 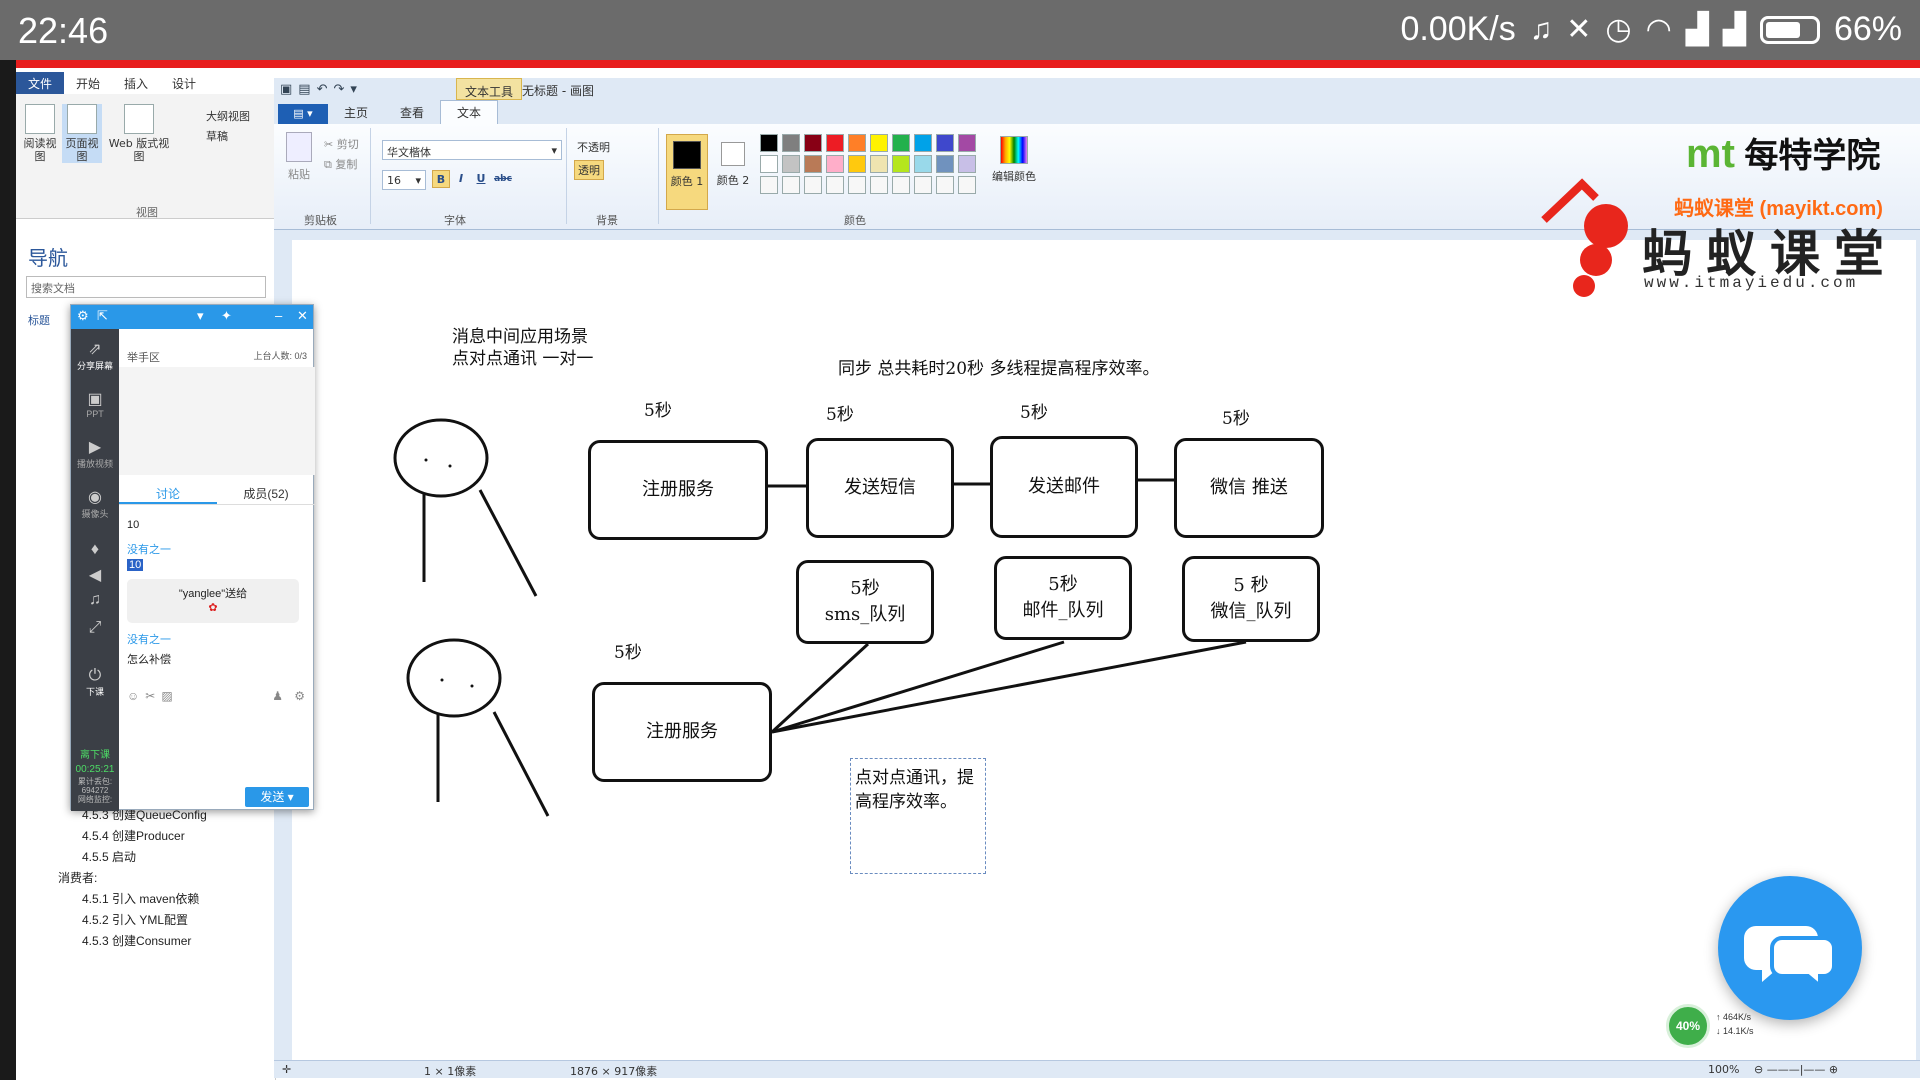 What do you see at coordinates (95, 628) in the screenshot?
I see `fullscreen-button: ⤢` at bounding box center [95, 628].